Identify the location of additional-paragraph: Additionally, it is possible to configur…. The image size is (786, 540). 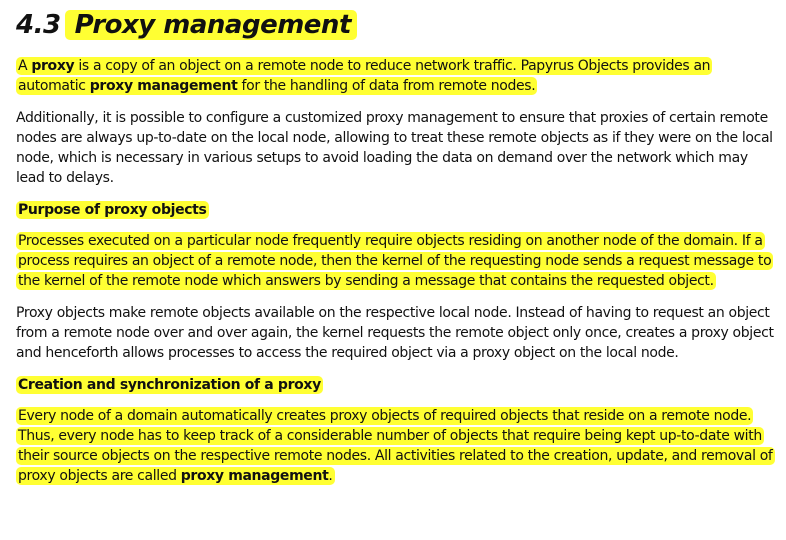
(394, 148).